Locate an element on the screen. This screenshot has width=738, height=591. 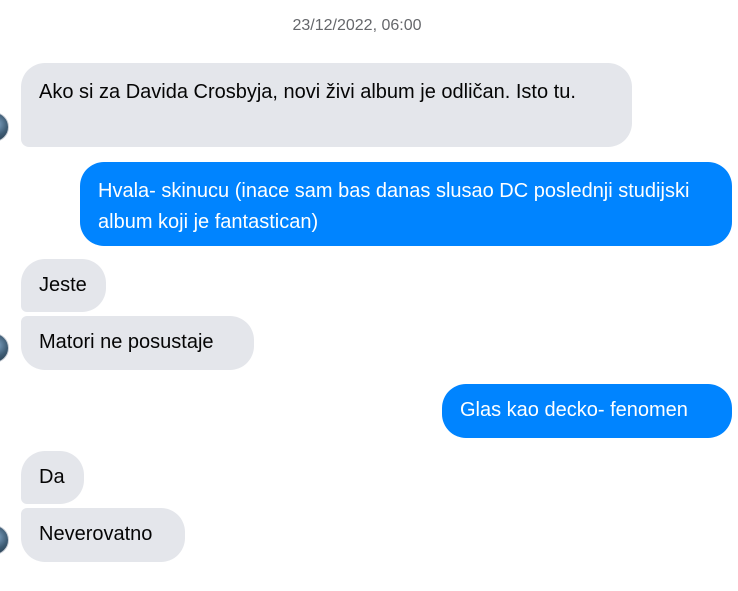
outgoing-message: Glas kao decko- fenomen is located at coordinates (587, 411).